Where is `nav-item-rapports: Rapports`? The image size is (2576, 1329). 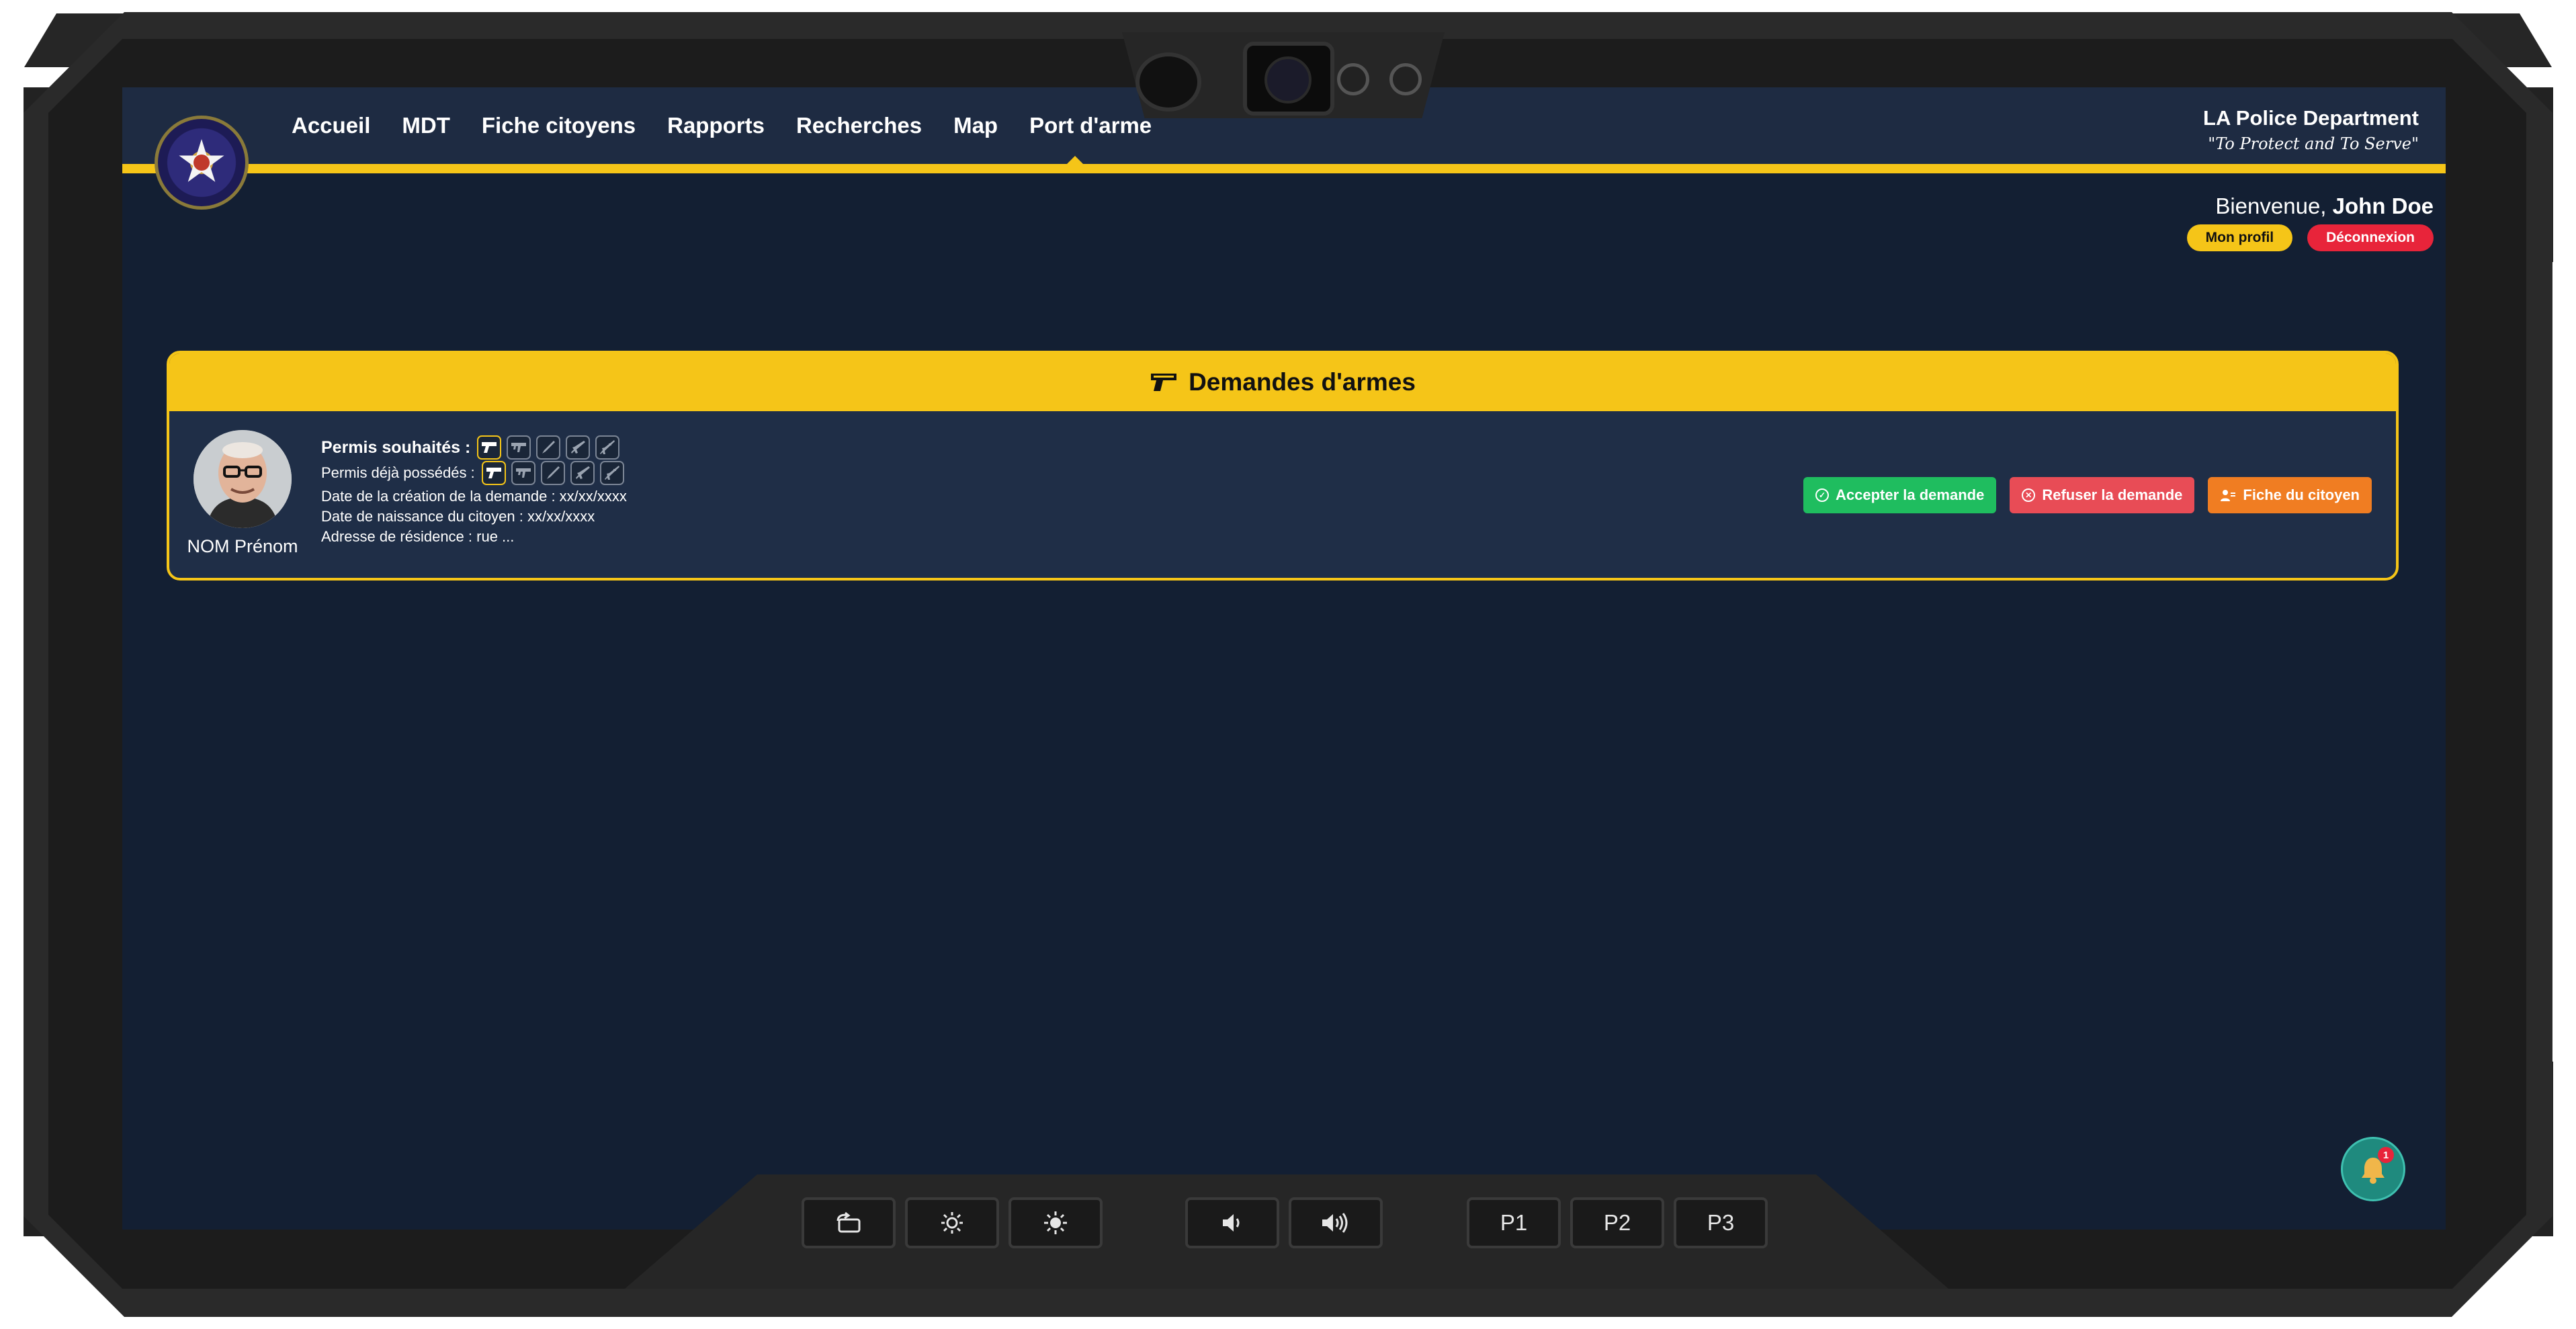
nav-item-rapports: Rapports is located at coordinates (716, 125).